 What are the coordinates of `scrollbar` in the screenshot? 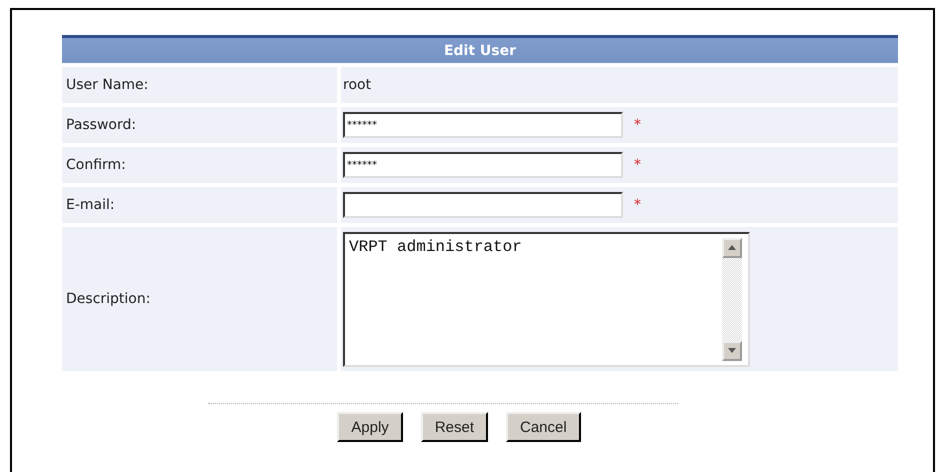 It's located at (732, 299).